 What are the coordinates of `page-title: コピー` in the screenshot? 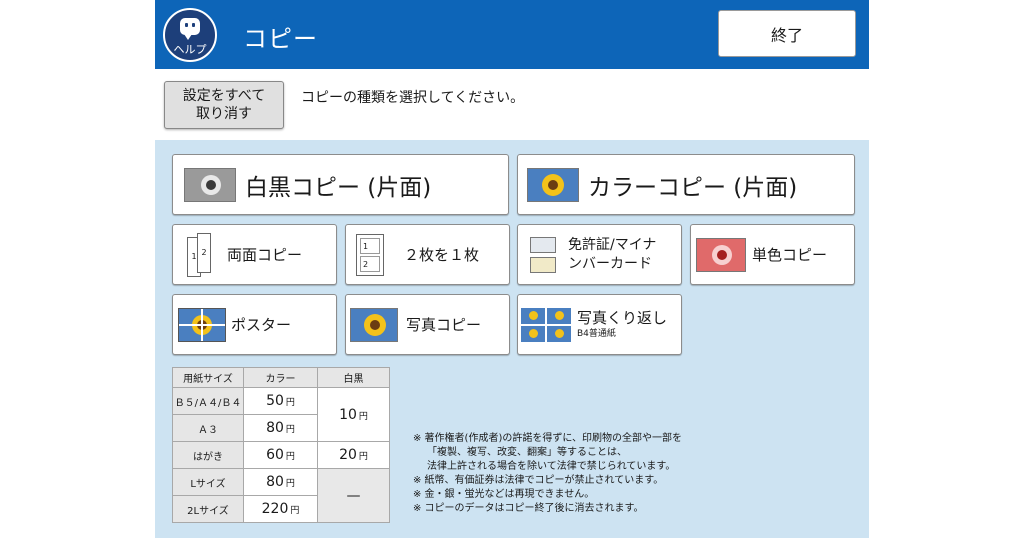 It's located at (280, 39).